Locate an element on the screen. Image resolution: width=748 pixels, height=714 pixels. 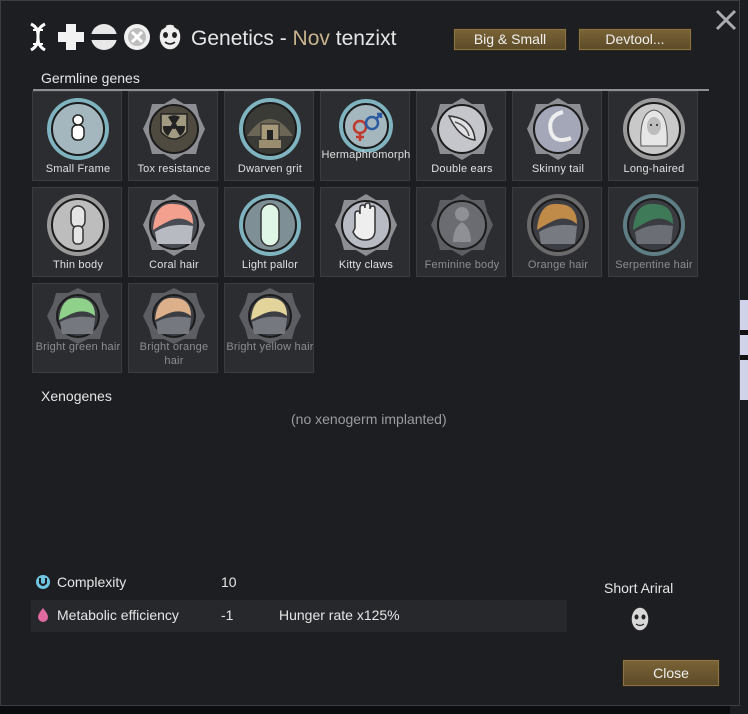
gene-label: Long-haired is located at coordinates (654, 169).